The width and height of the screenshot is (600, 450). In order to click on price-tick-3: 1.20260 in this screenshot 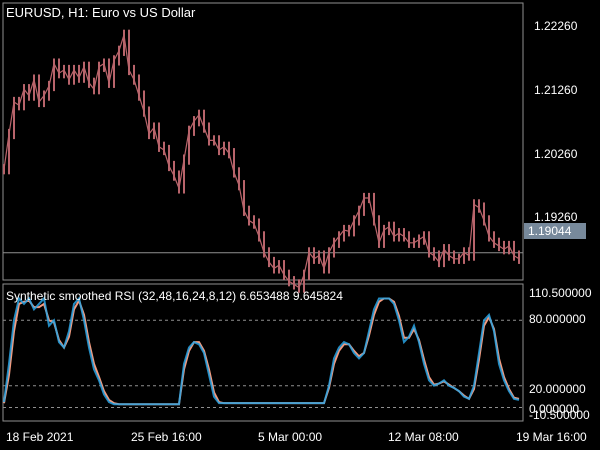, I will do `click(556, 154)`.